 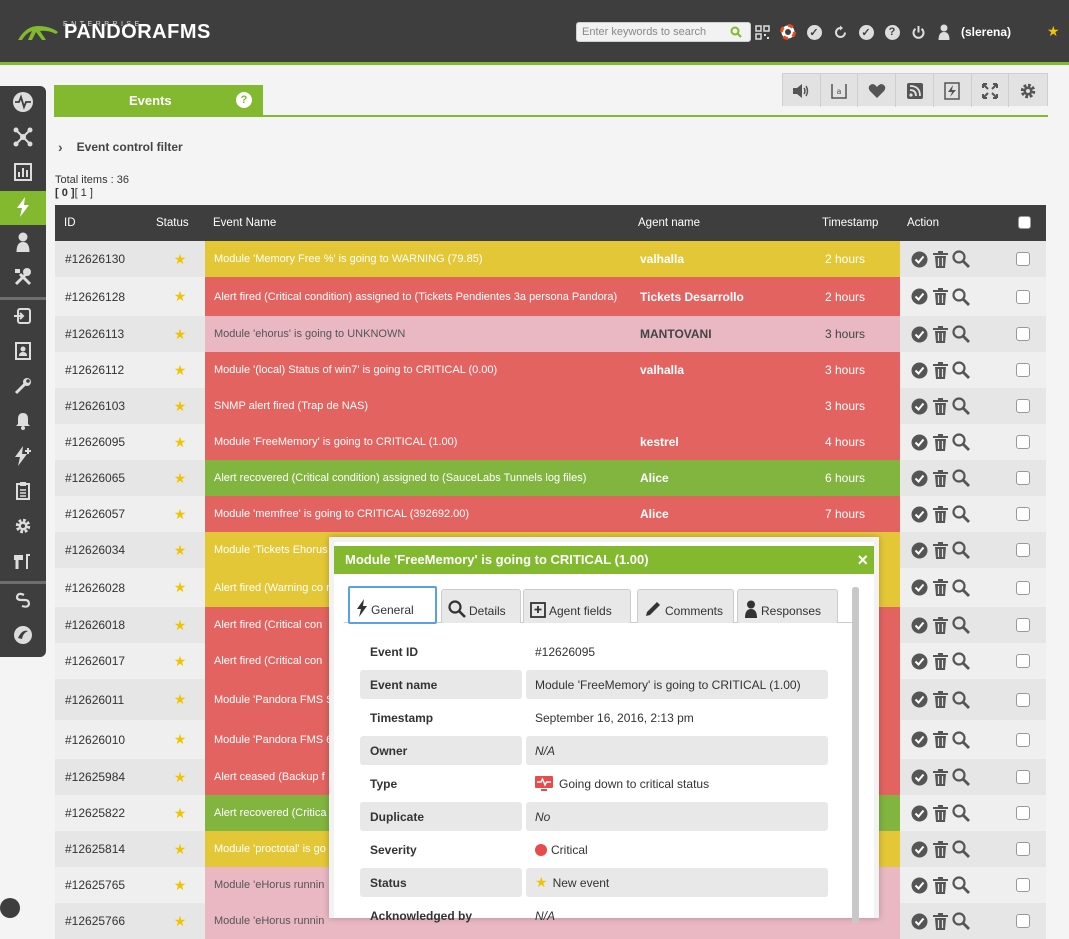 What do you see at coordinates (481, 606) in the screenshot?
I see `tab-details: Details` at bounding box center [481, 606].